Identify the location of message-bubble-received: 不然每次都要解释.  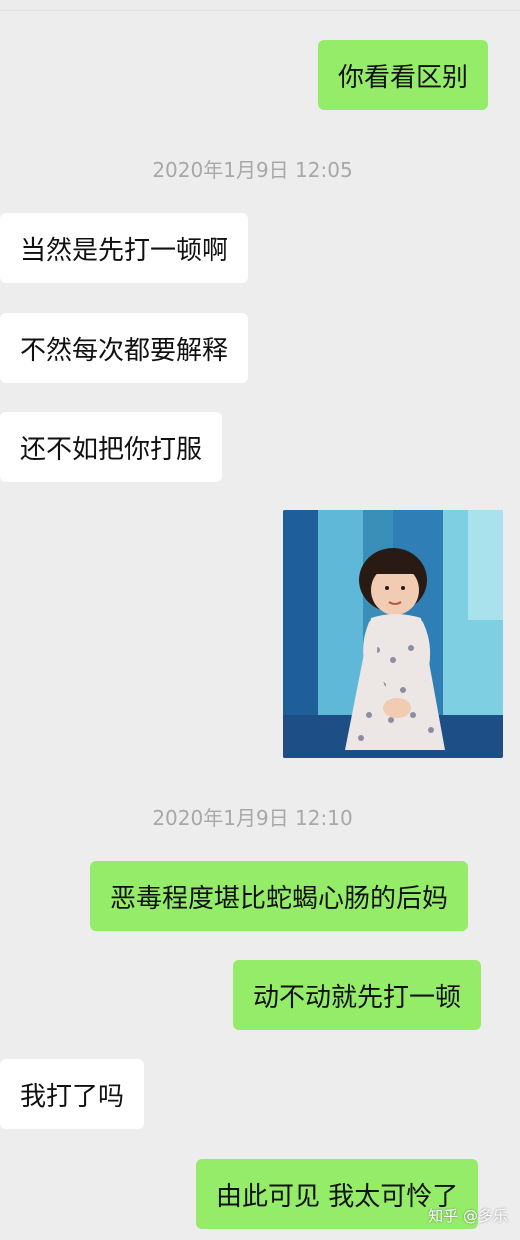
(124, 348).